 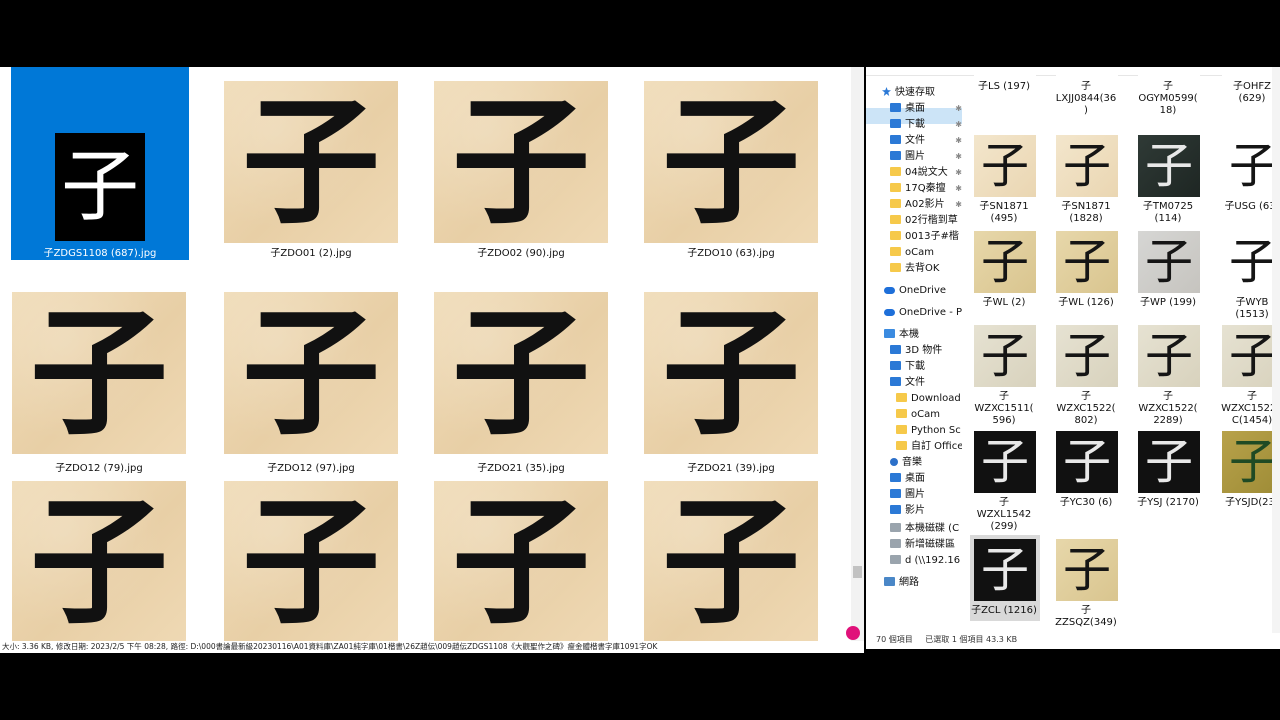 I want to click on file-item: 子子TM0725 (114), so click(x=1169, y=180).